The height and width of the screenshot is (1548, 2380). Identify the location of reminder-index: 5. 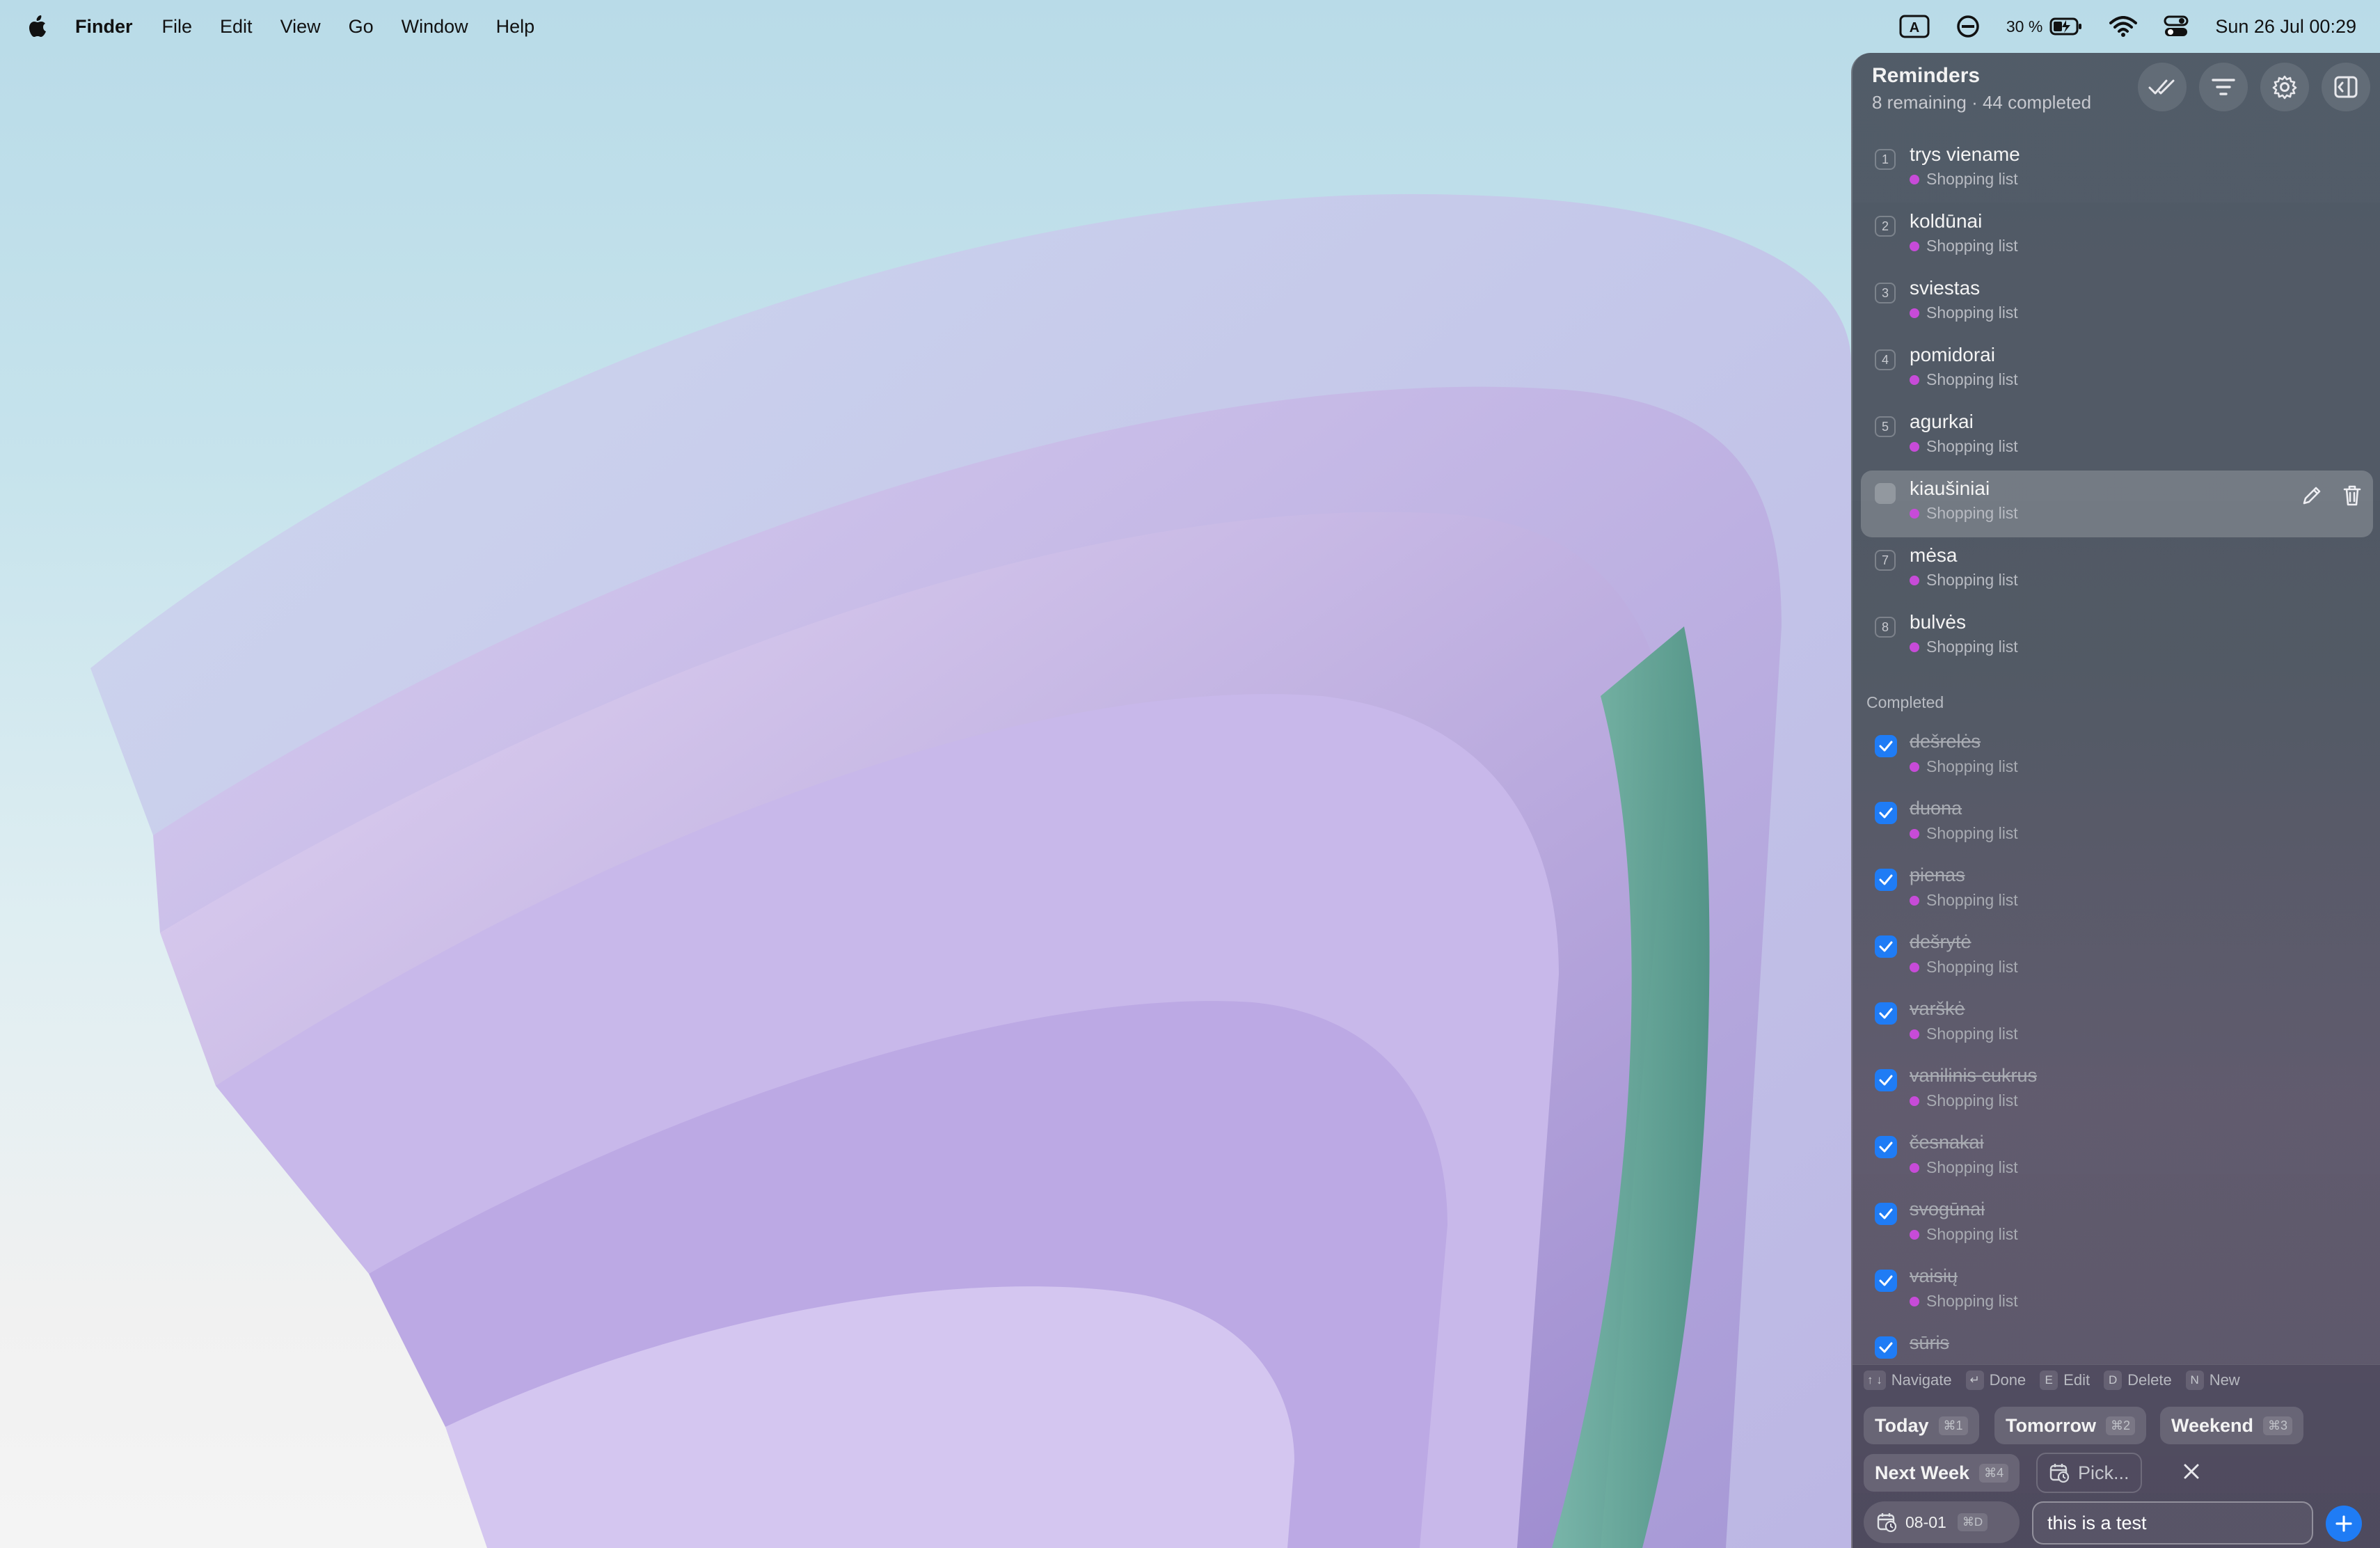
(1886, 426).